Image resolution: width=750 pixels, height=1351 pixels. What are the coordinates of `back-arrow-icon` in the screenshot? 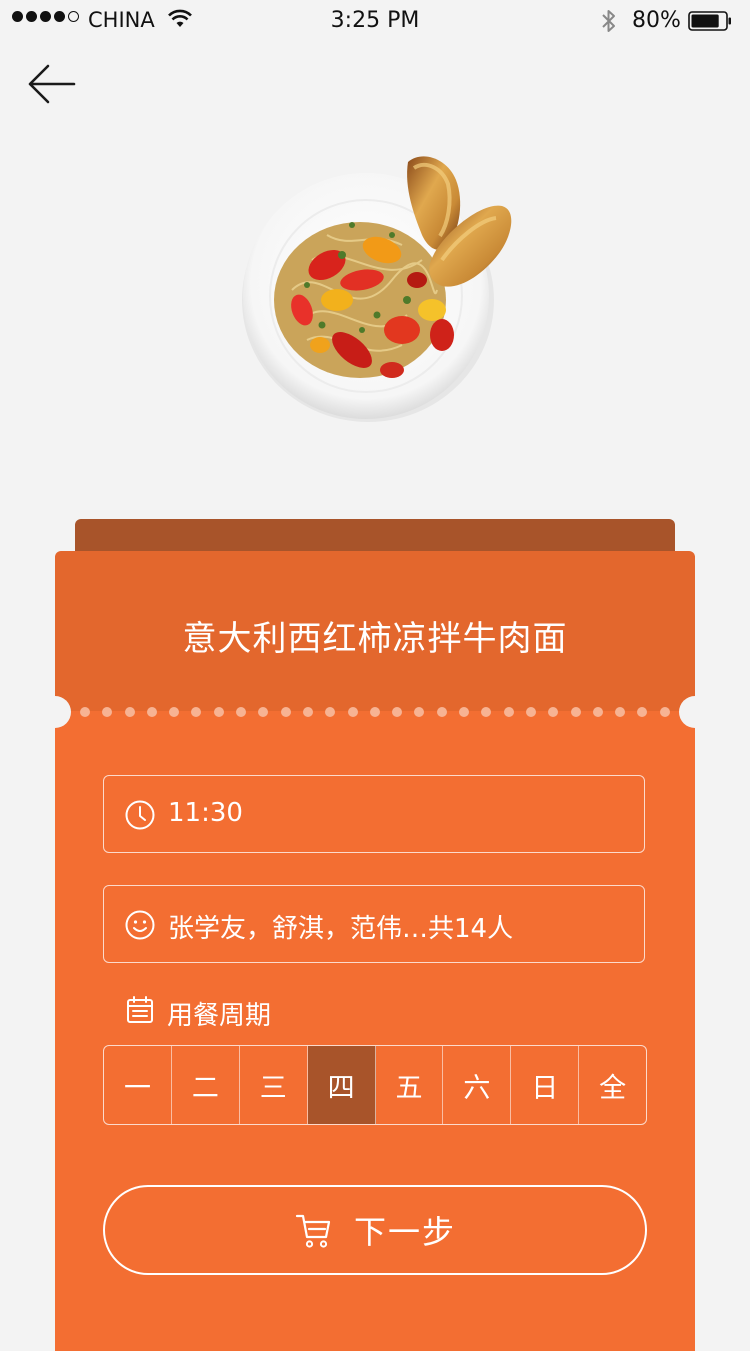 It's located at (52, 84).